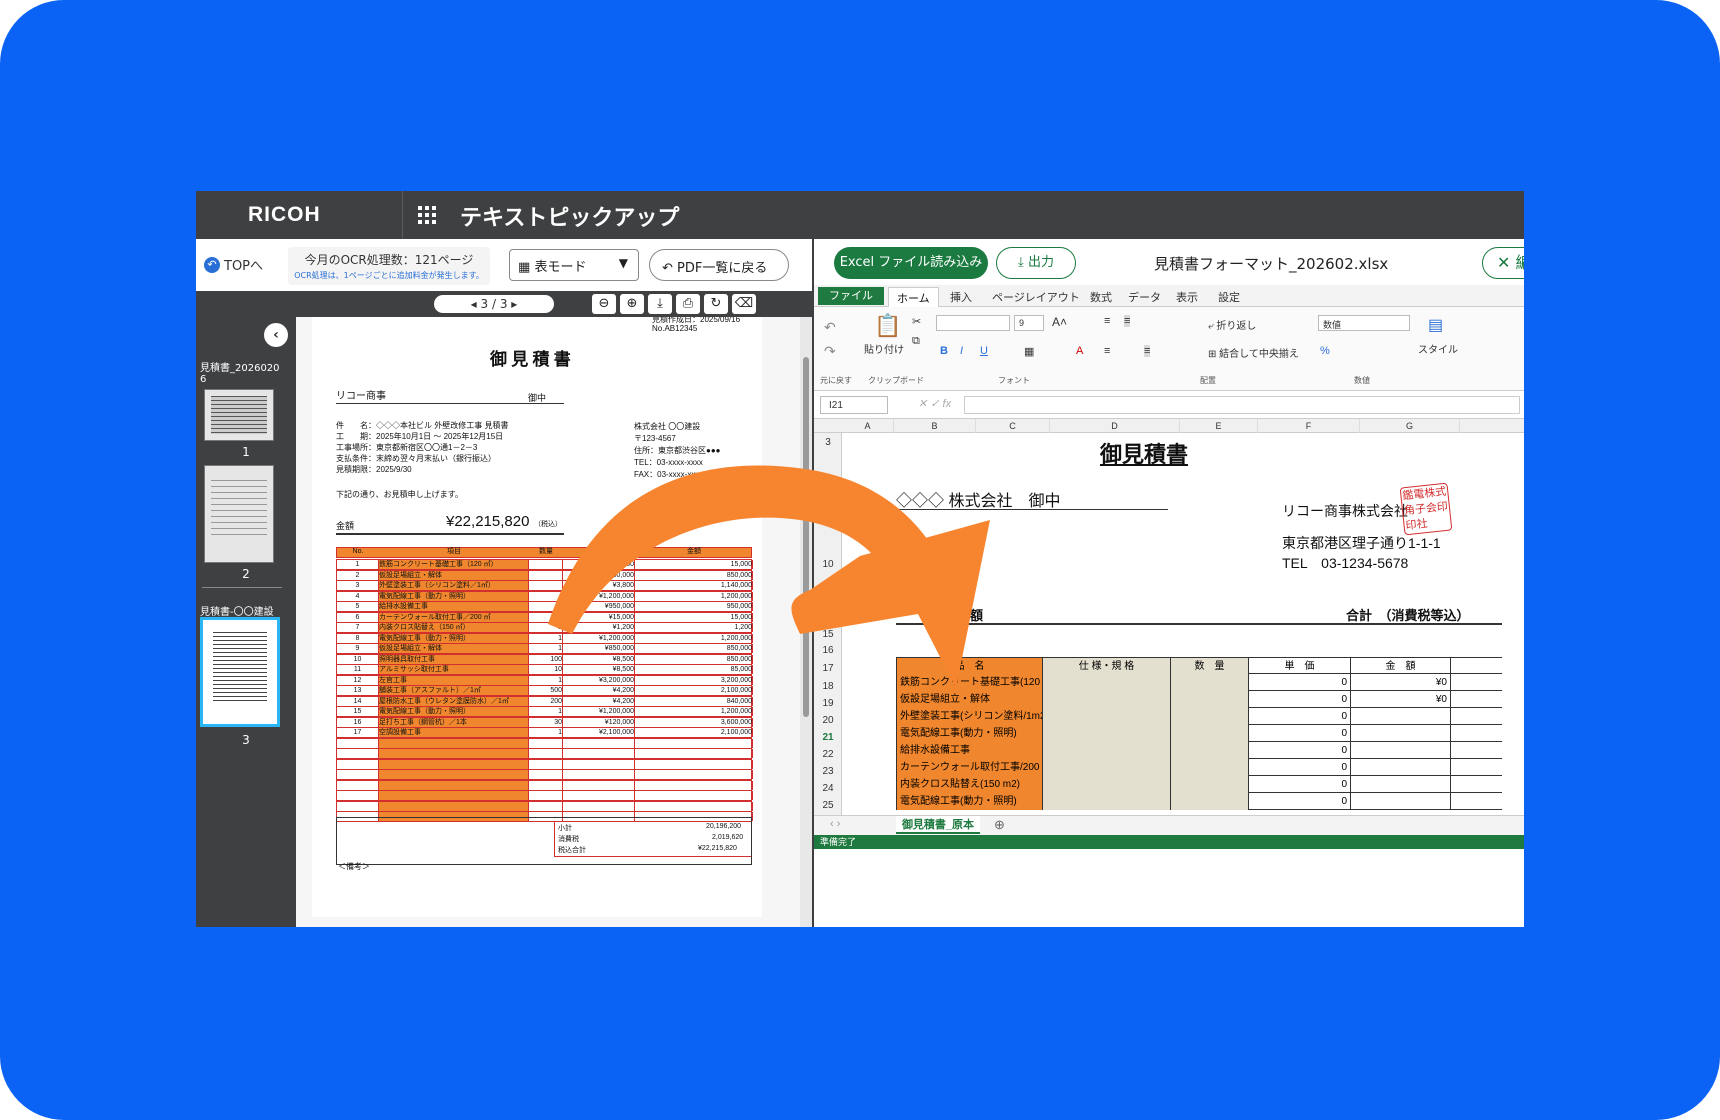  Describe the element at coordinates (938, 825) in the screenshot. I see `sheet-tab-original: 御見積書_原本` at that location.